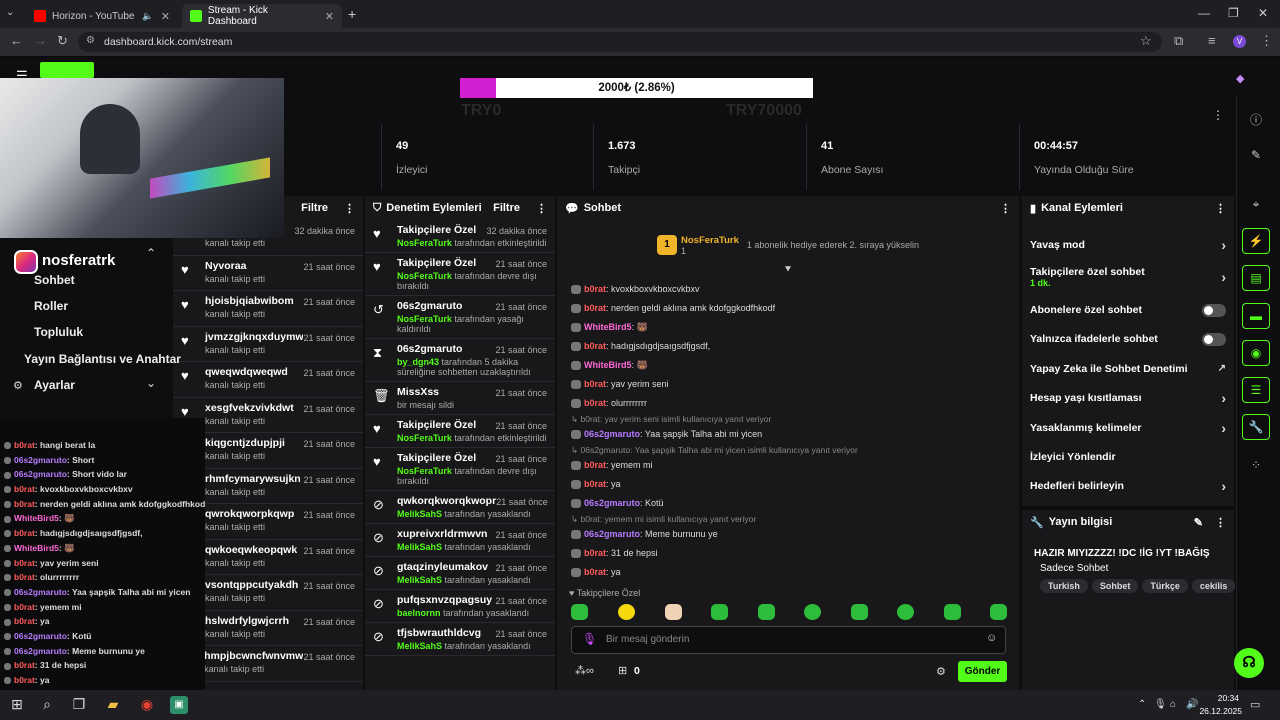 The height and width of the screenshot is (720, 1280). I want to click on moderation-title: tfjsbwrauthldcvg, so click(439, 633).